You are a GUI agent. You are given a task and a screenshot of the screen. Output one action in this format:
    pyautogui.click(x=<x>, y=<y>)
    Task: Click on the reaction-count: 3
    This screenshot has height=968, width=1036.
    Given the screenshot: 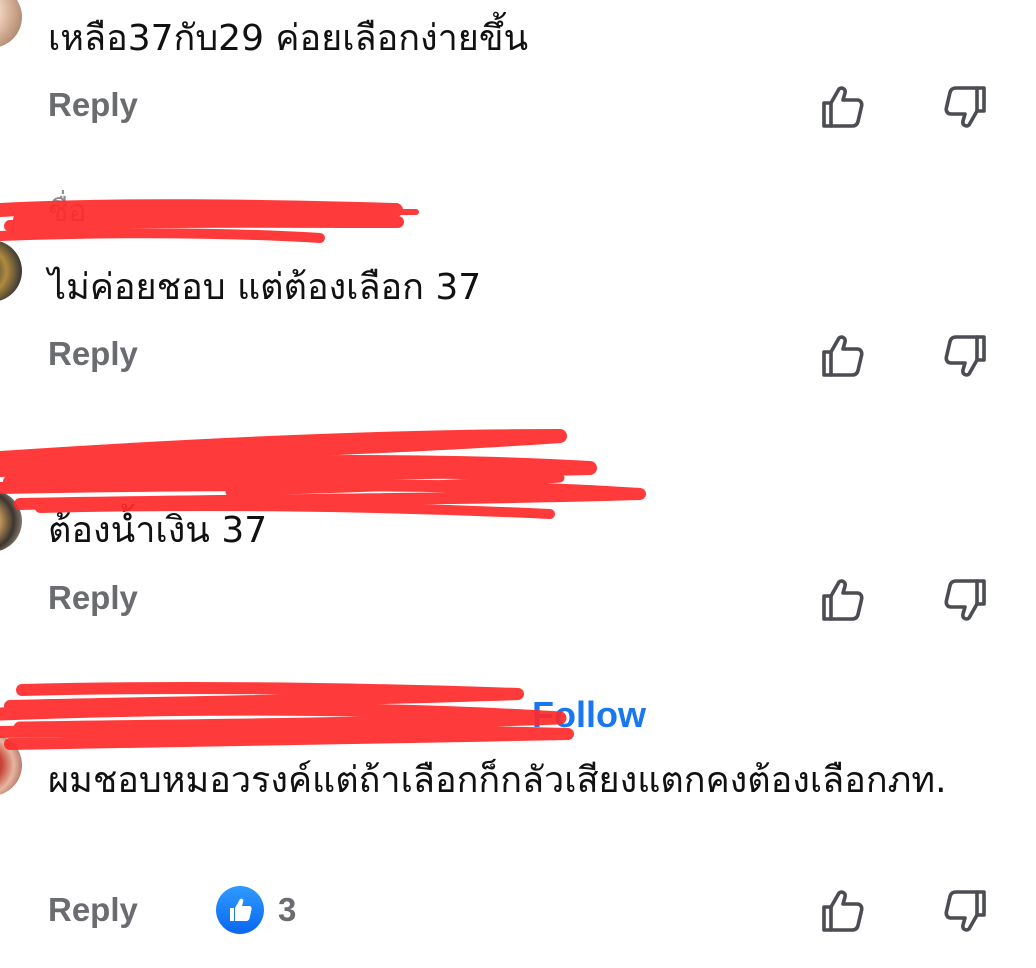 What is the action you would take?
    pyautogui.click(x=287, y=909)
    